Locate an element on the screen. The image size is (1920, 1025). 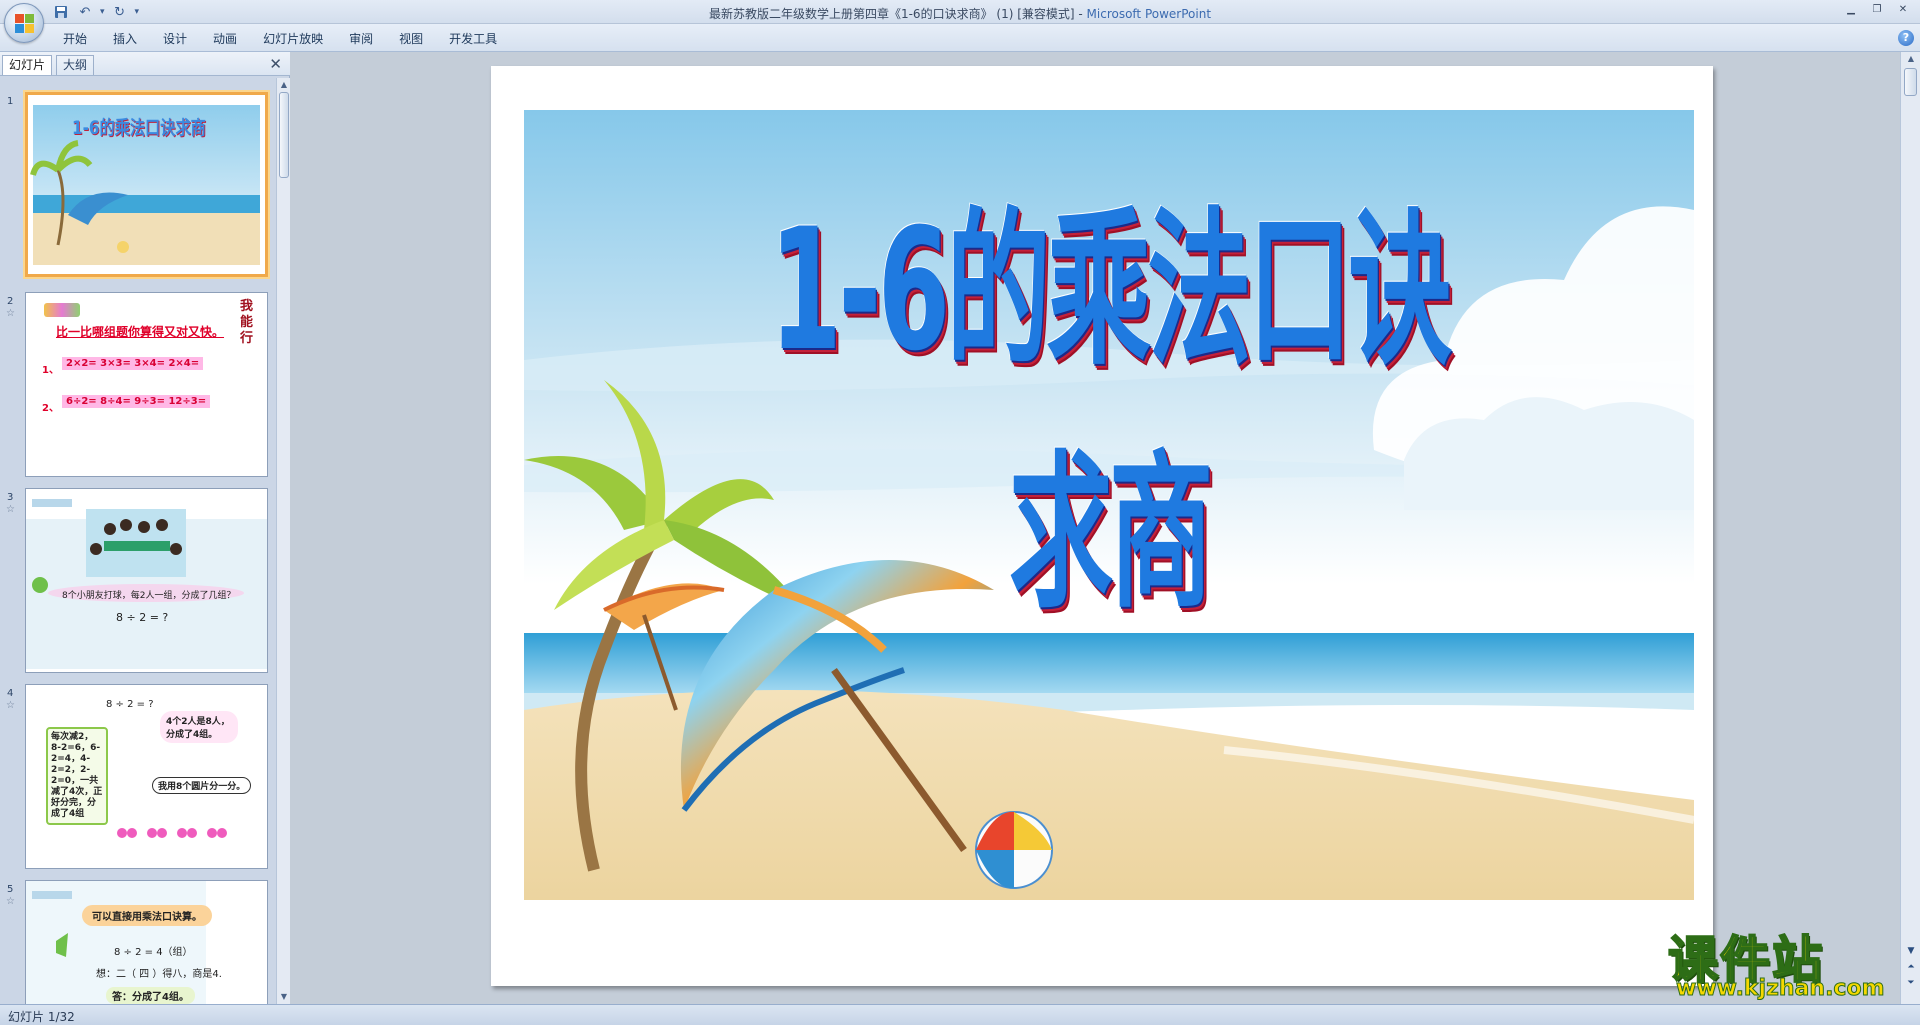
tab-developer: 开发工具 is located at coordinates (473, 39).